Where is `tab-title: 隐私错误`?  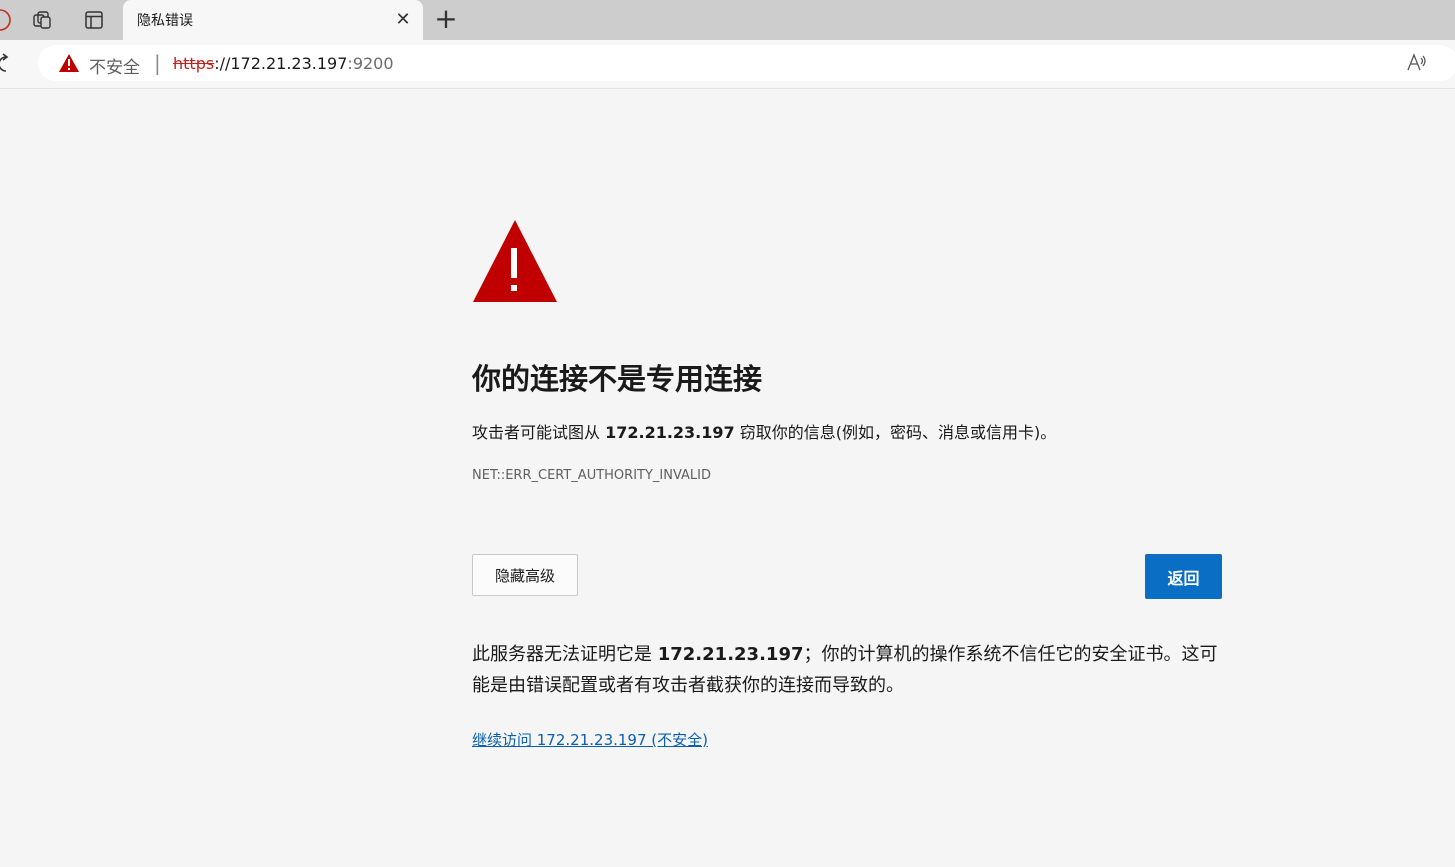
tab-title: 隐私错误 is located at coordinates (165, 21).